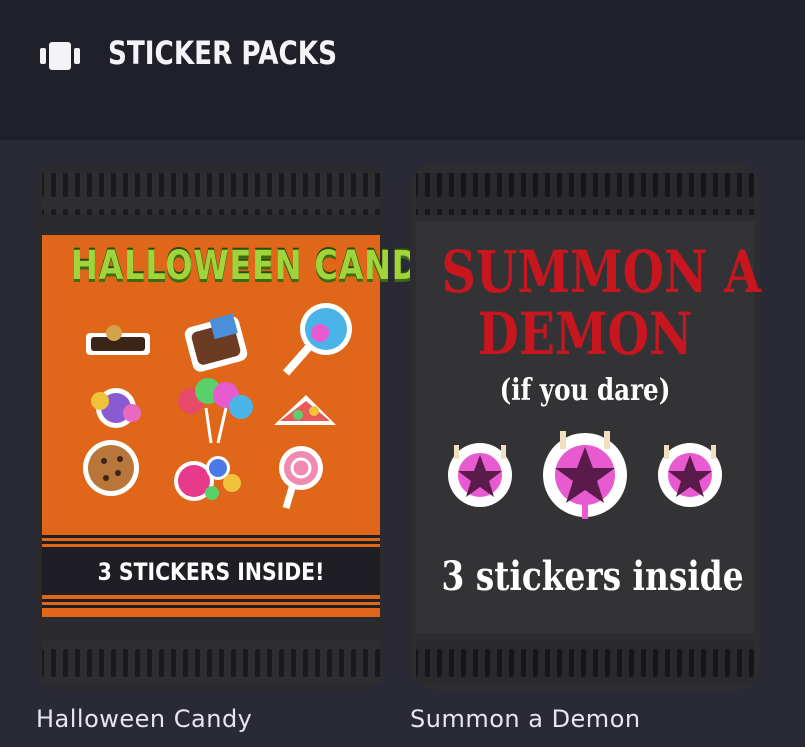 The image size is (805, 747). I want to click on pack-art-tagline: 3 STICKERS INSIDE!, so click(211, 572).